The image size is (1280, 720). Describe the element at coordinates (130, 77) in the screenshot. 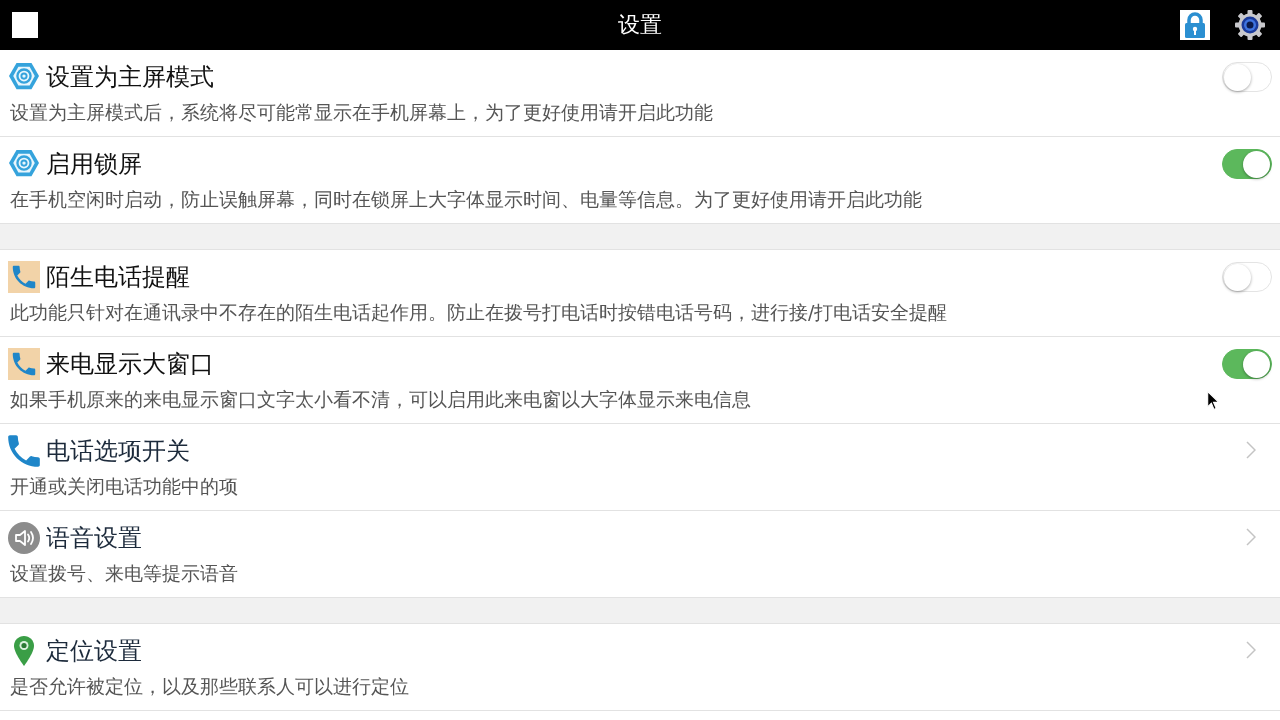

I see `setting-title: 设置为主屏模式` at that location.